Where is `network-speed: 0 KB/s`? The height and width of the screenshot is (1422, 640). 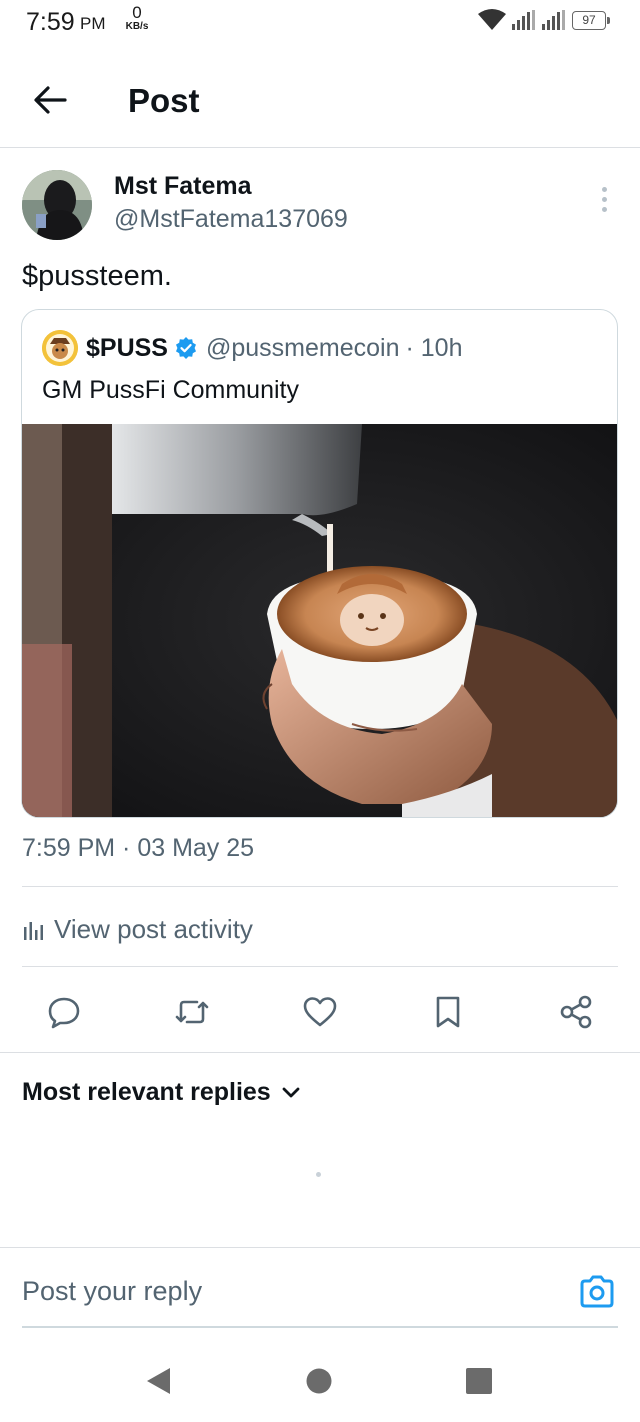
network-speed: 0 KB/s is located at coordinates (137, 18).